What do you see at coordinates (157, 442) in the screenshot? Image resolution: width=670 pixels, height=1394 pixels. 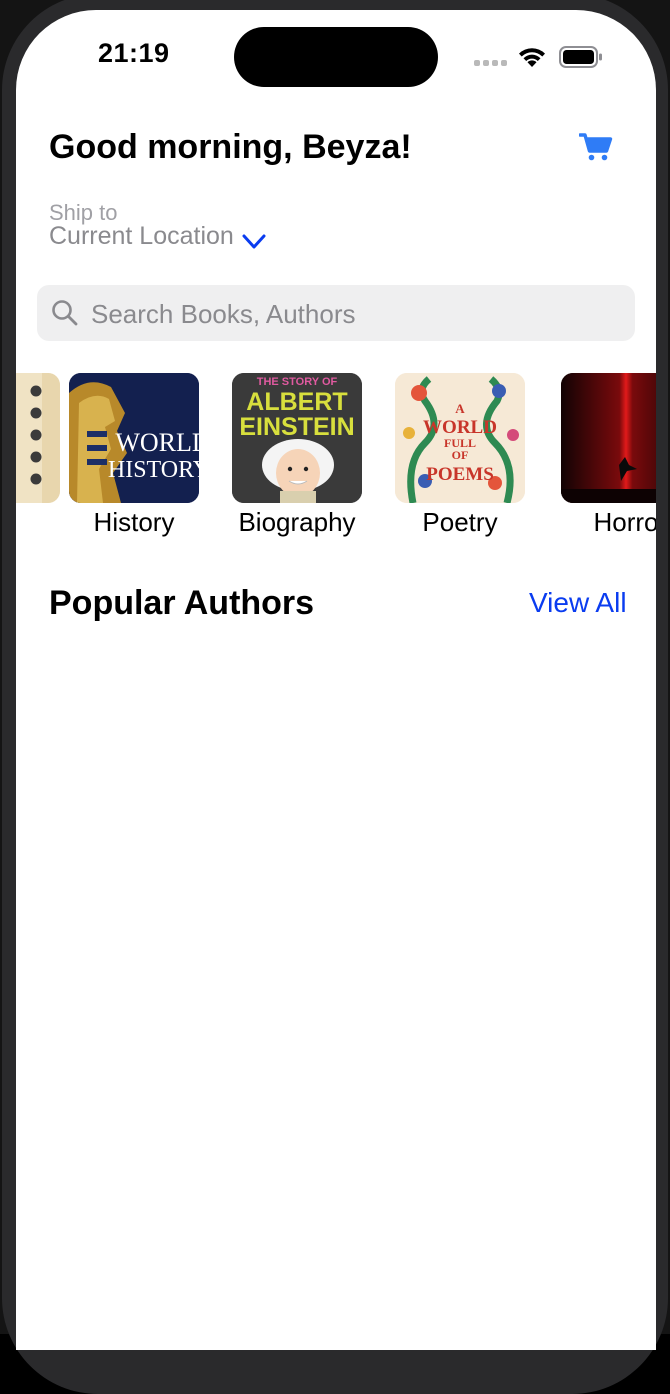 I see `cover-title-line1: WORLD` at bounding box center [157, 442].